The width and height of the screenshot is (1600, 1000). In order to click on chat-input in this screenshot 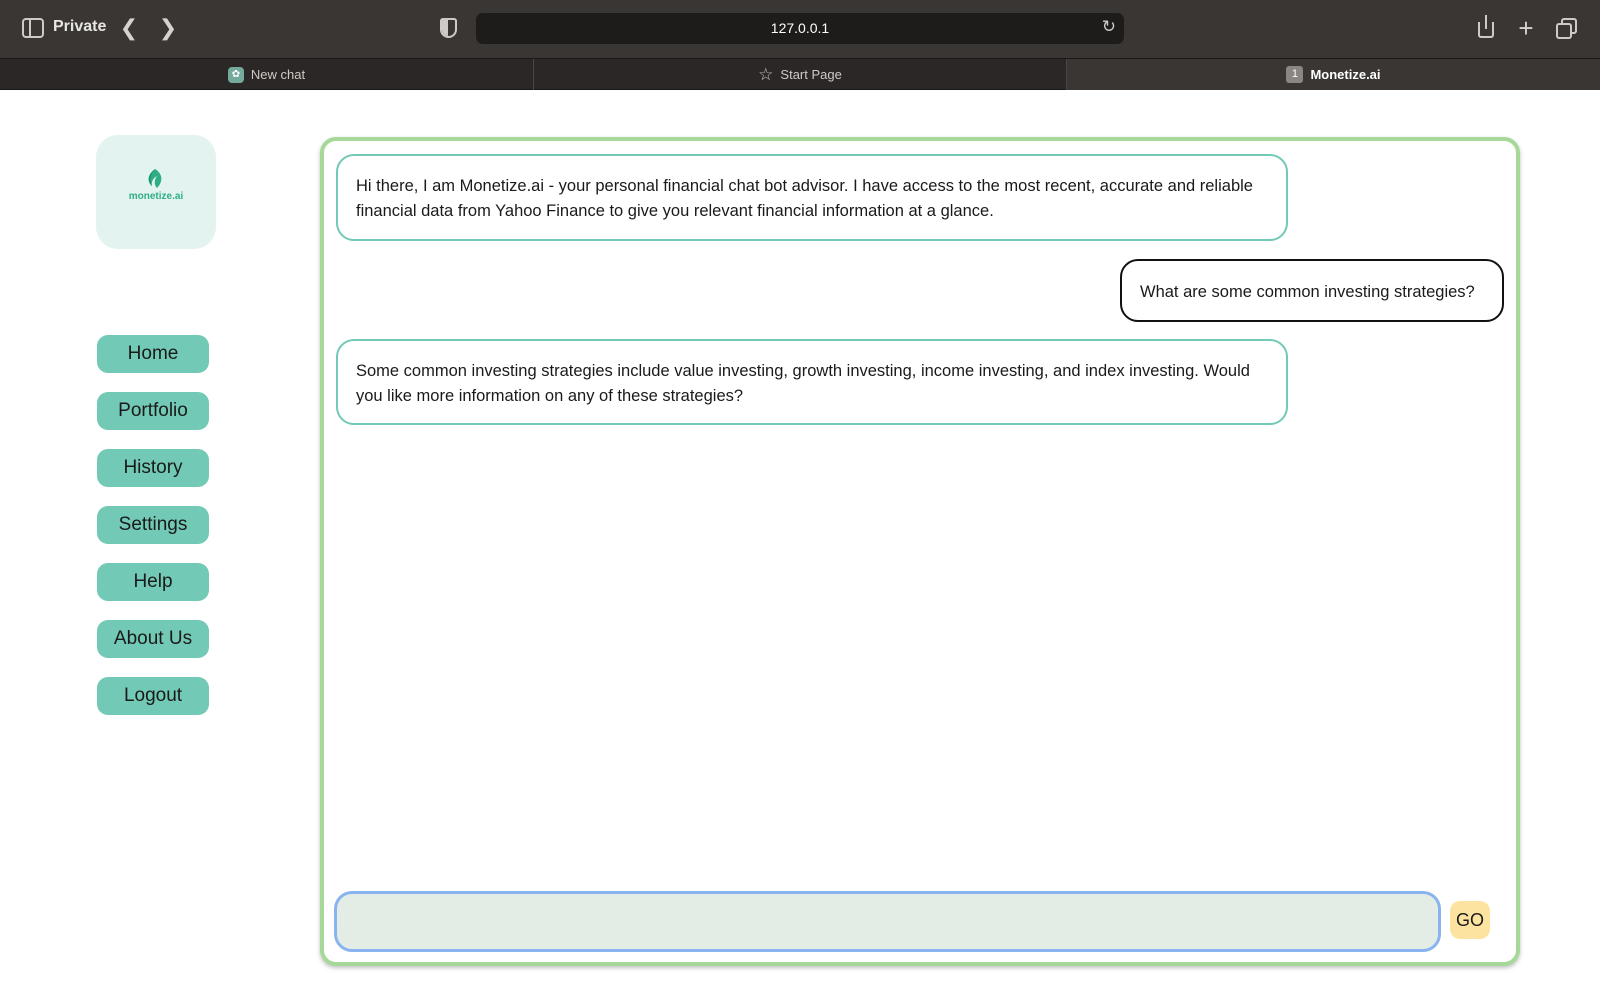, I will do `click(887, 921)`.